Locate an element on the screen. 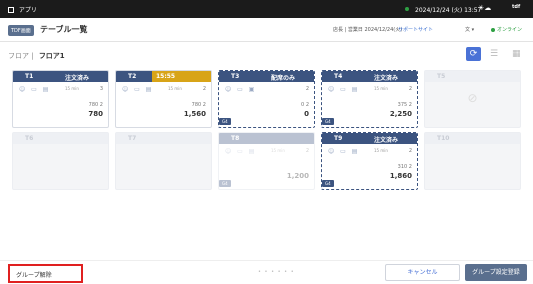  table-card-header: T7 is located at coordinates (163, 138).